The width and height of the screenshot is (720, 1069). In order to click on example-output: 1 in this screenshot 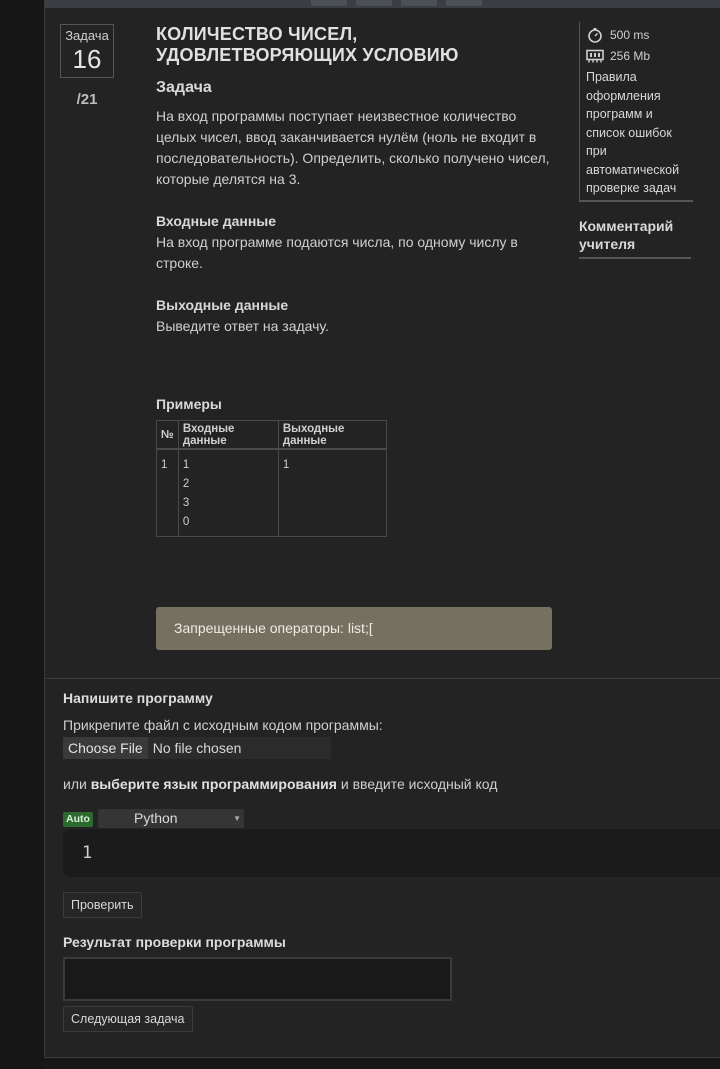, I will do `click(332, 493)`.